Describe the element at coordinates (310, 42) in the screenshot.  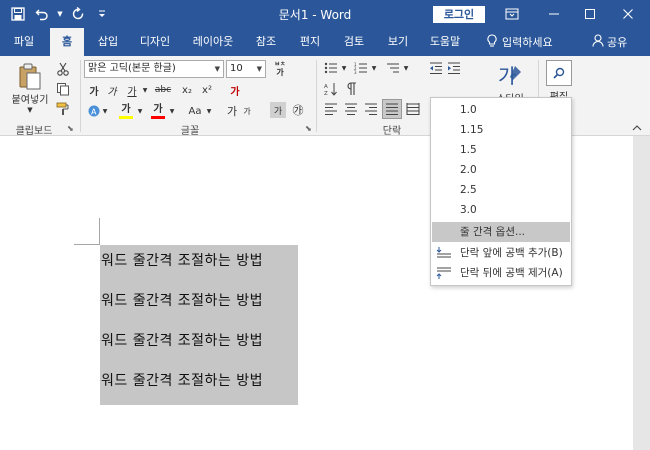
I see `tab-mailings: 편지` at that location.